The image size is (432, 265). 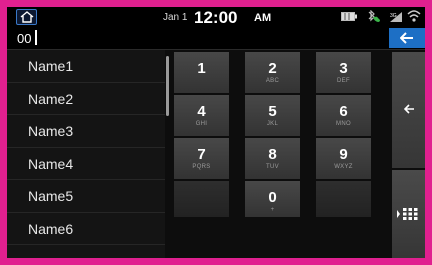 I want to click on key-digit: 4, so click(x=201, y=111).